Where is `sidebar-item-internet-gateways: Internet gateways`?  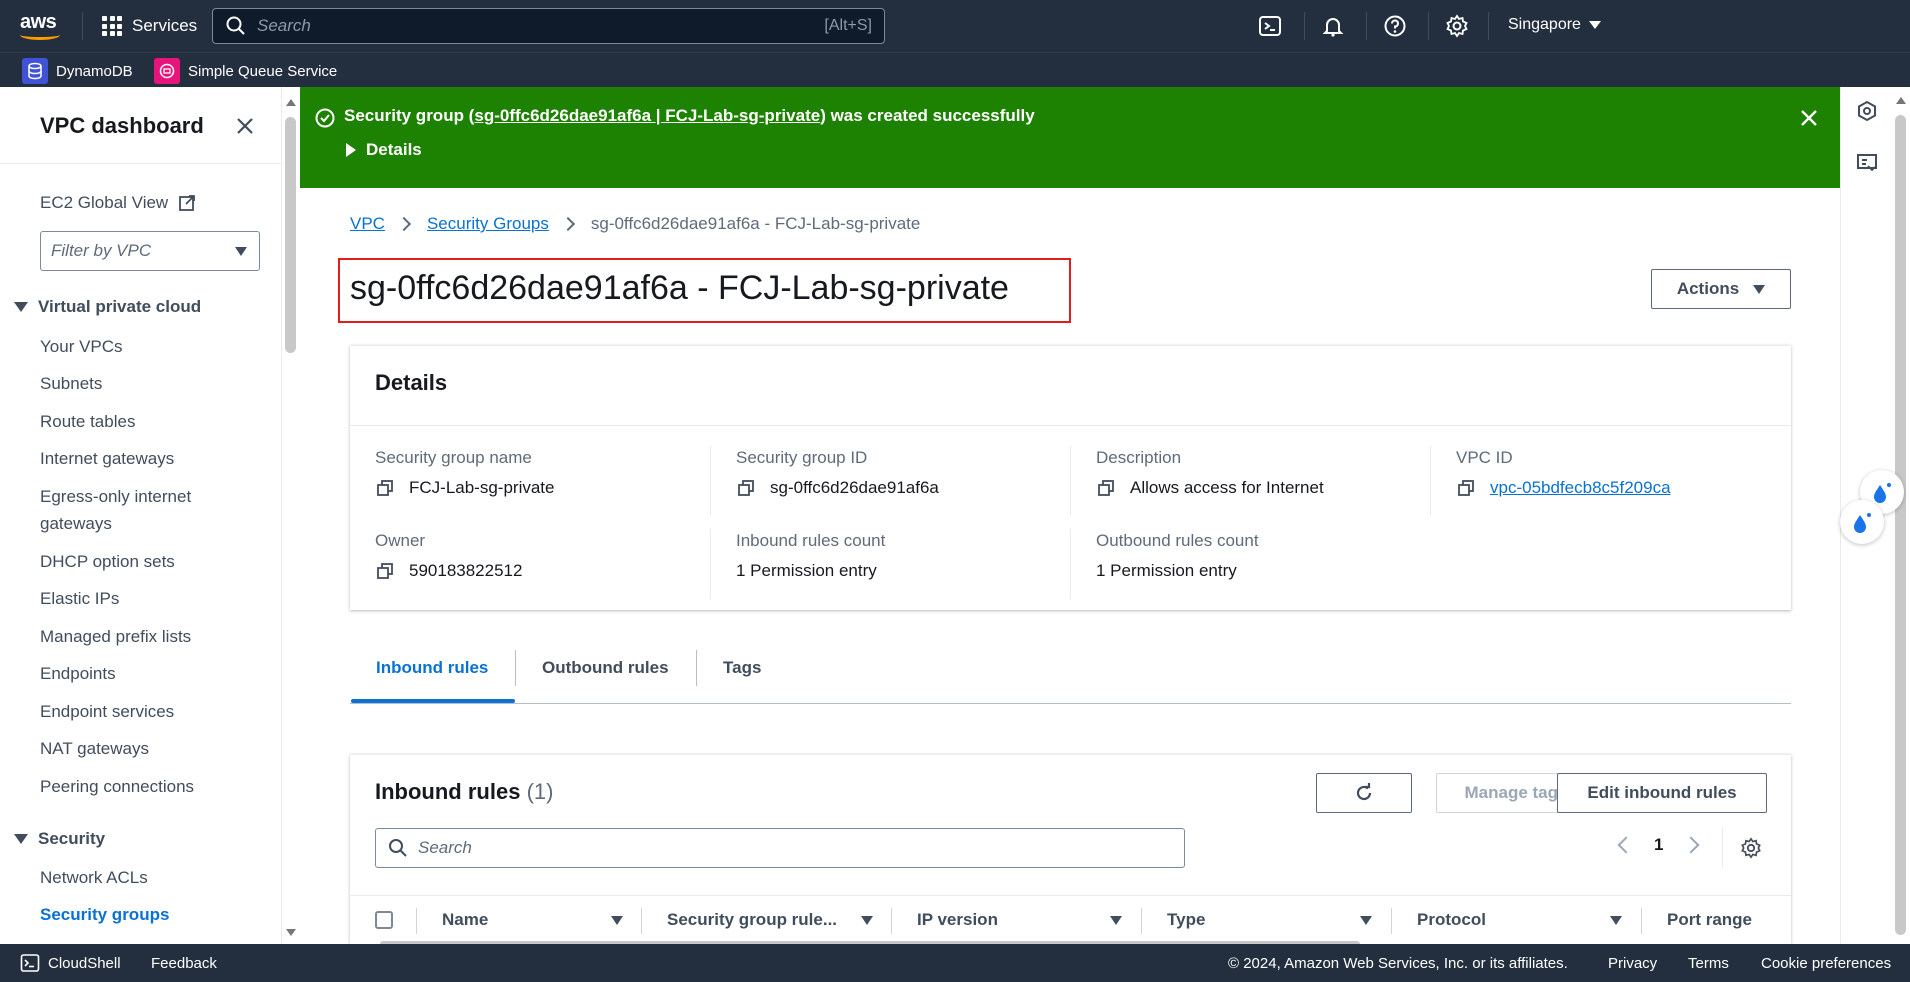
sidebar-item-internet-gateways: Internet gateways is located at coordinates (140, 458).